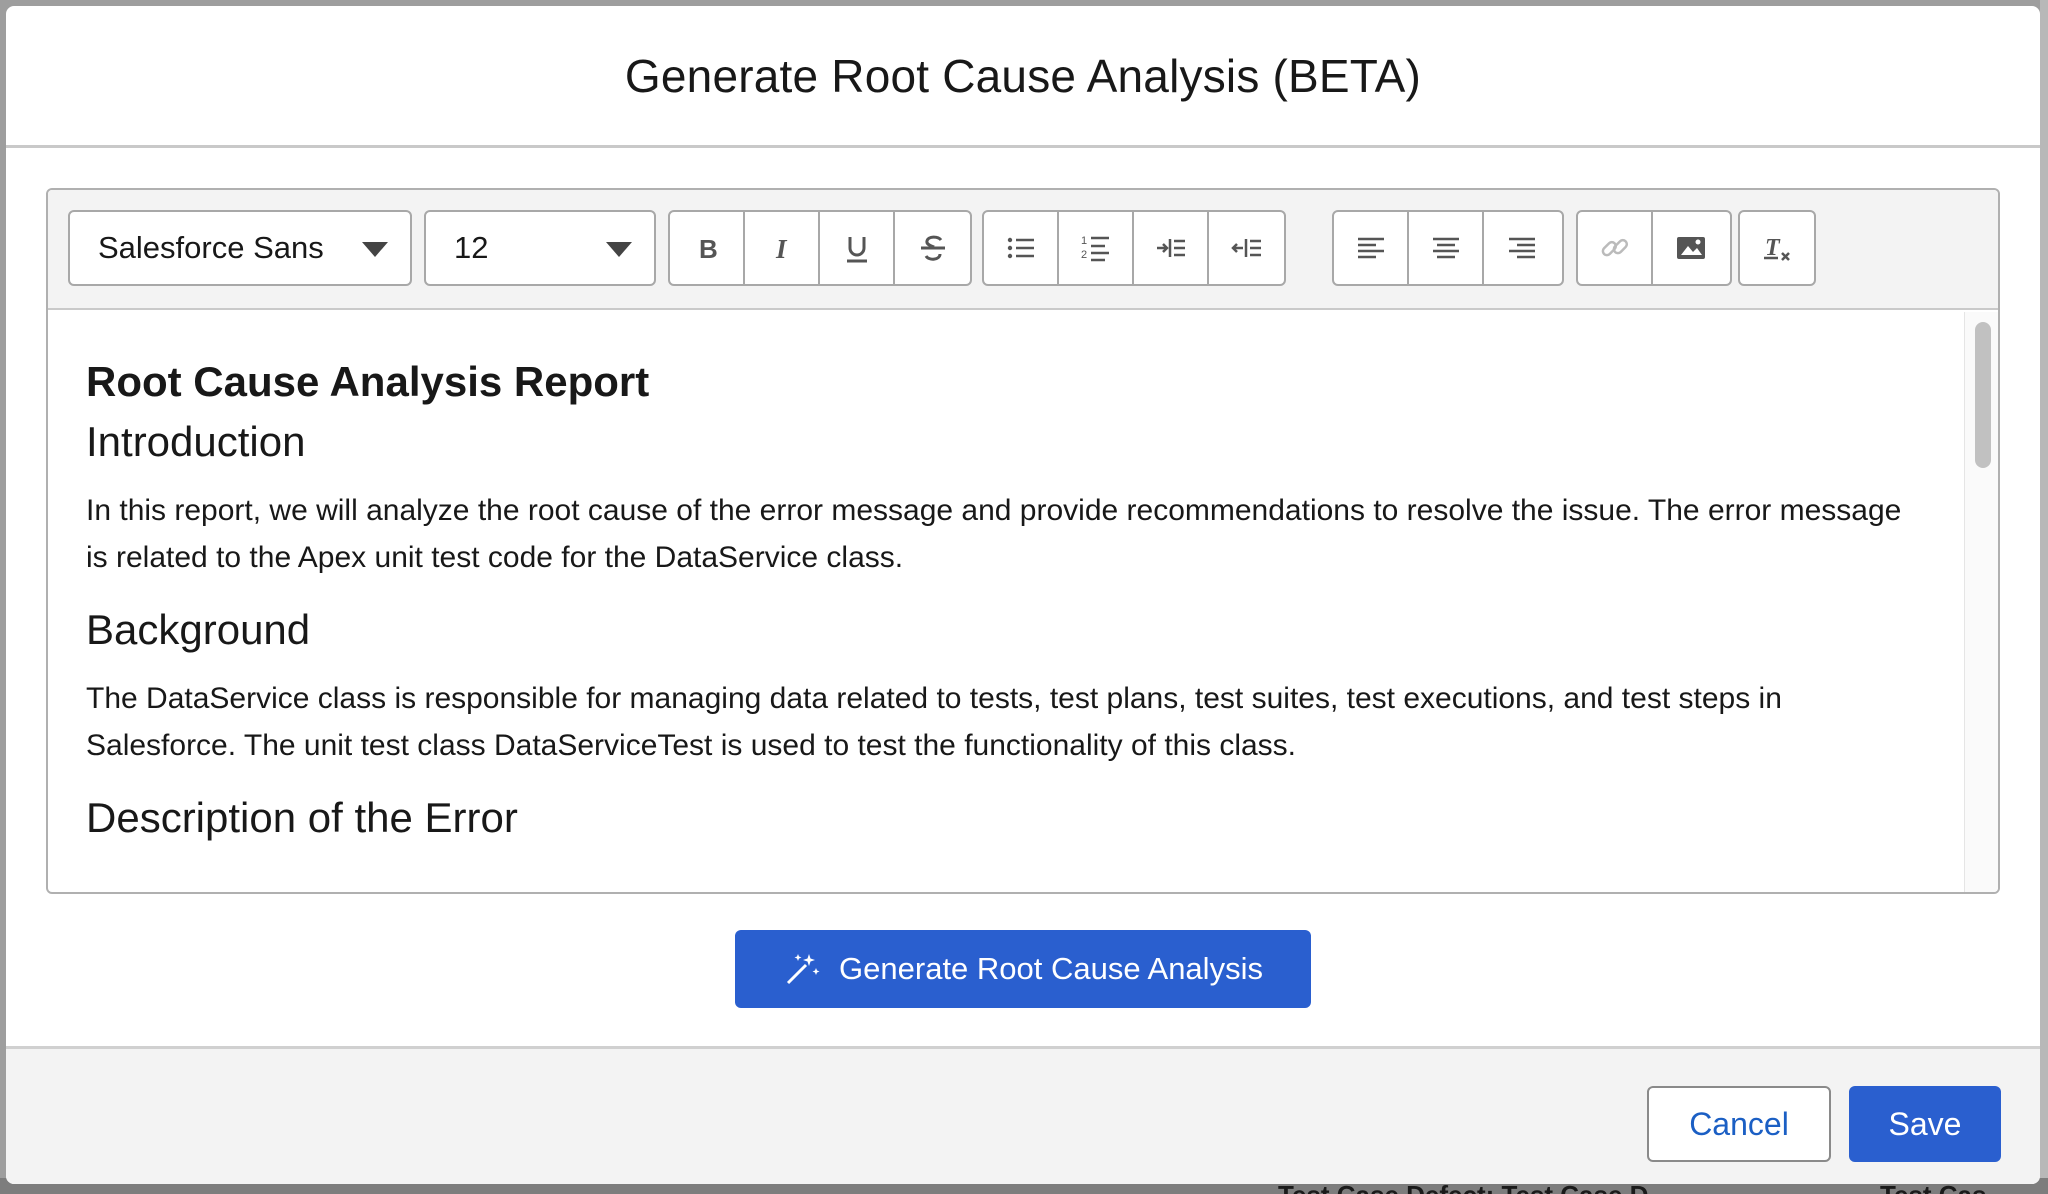 The height and width of the screenshot is (1194, 2048). I want to click on svg-text: 2, so click(1084, 255).